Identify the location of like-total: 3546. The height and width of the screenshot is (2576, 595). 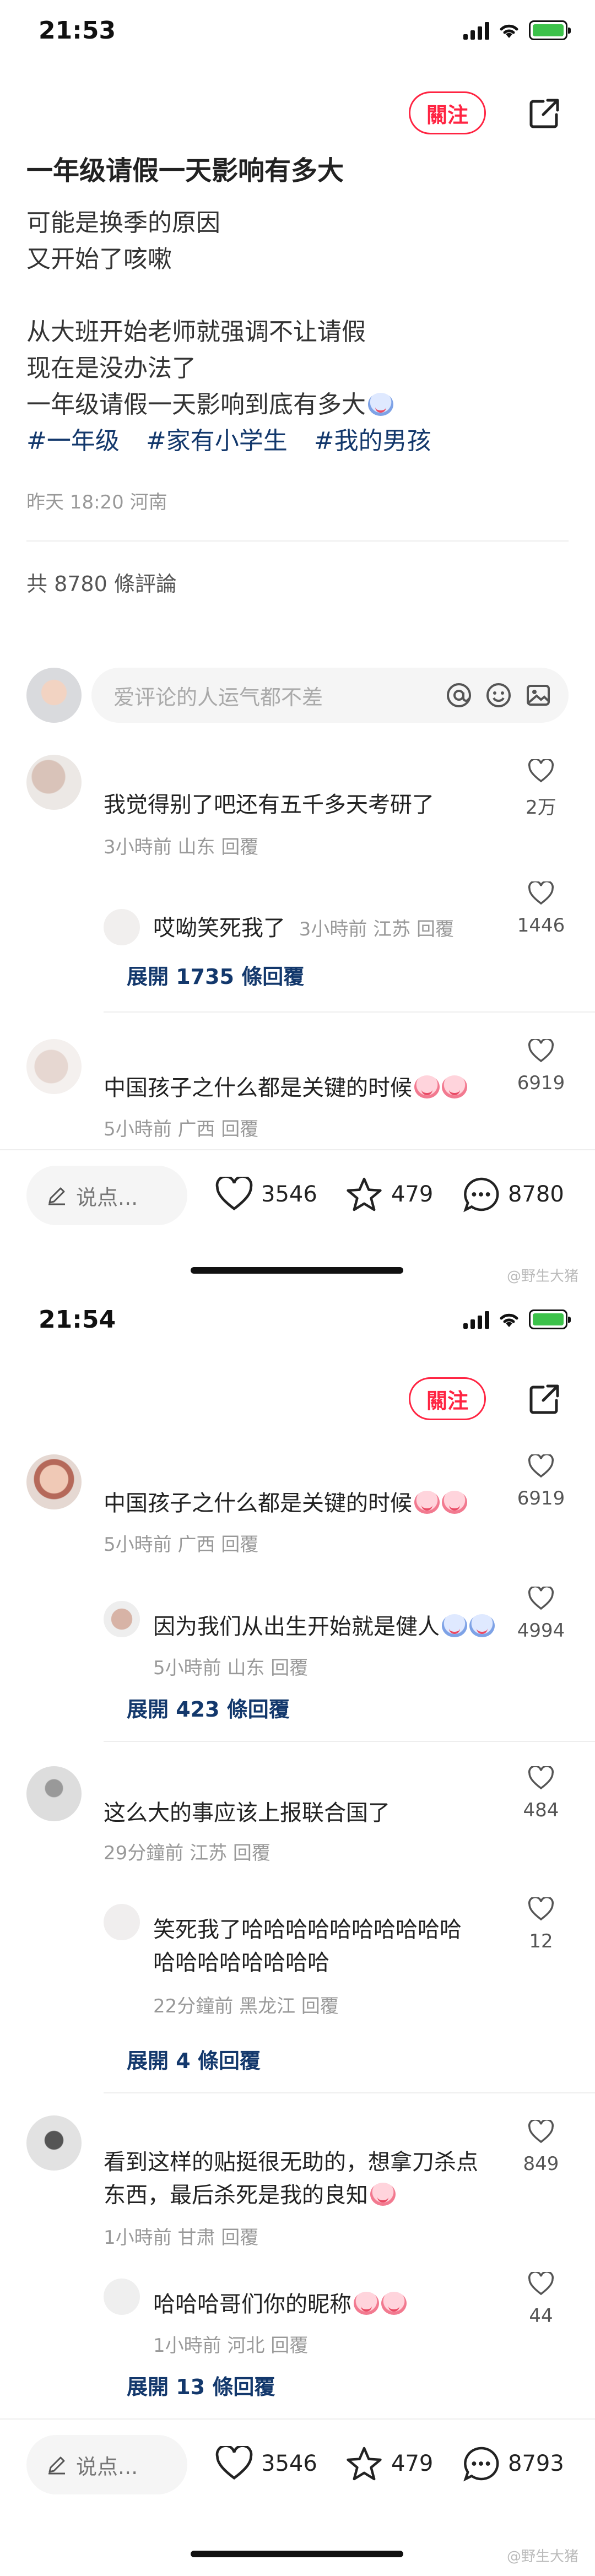
(289, 2463).